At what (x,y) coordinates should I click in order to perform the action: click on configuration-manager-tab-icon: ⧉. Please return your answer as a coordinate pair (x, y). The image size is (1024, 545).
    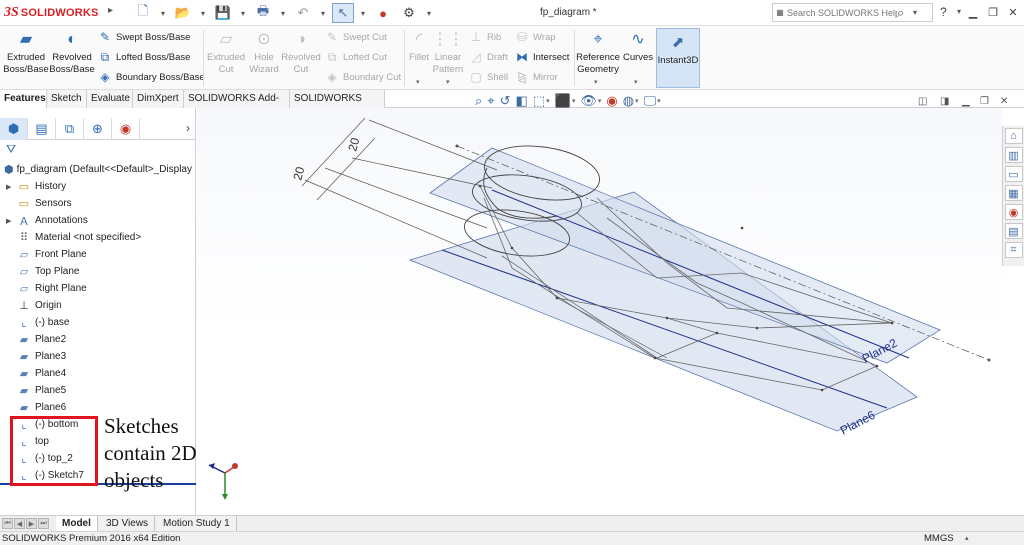
    Looking at the image, I should click on (70, 128).